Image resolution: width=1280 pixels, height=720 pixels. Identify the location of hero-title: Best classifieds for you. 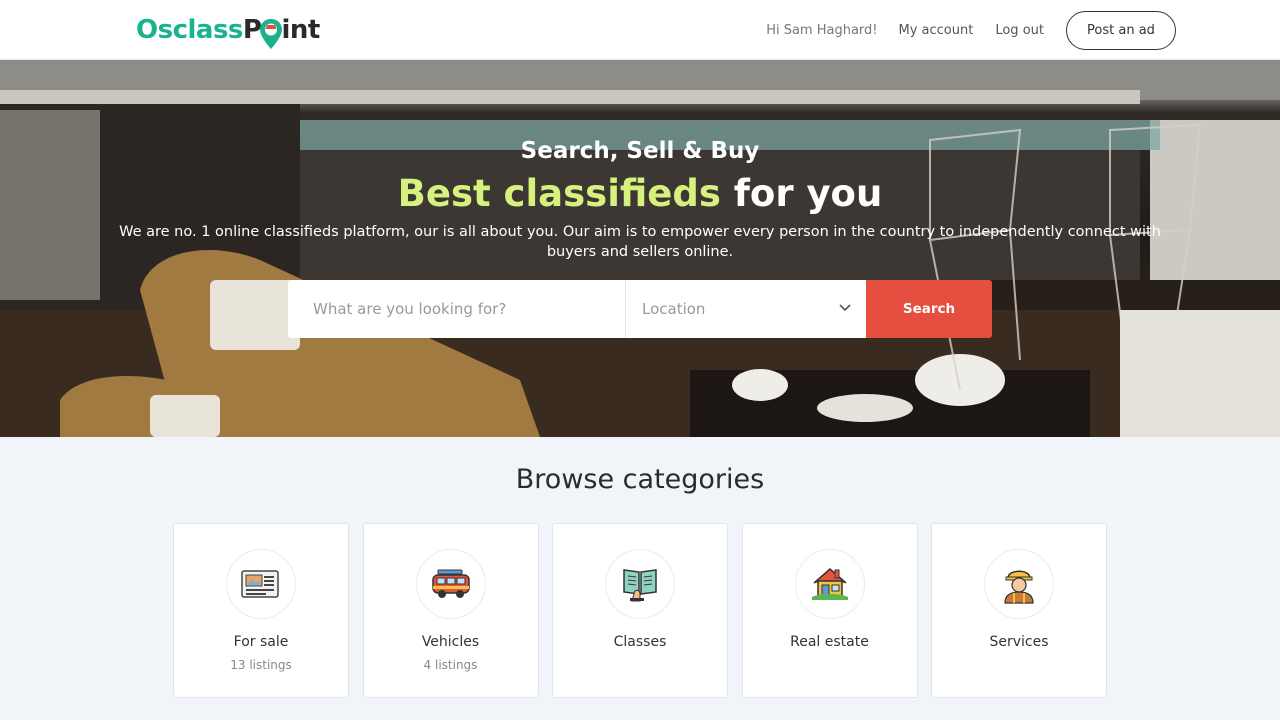
(640, 193).